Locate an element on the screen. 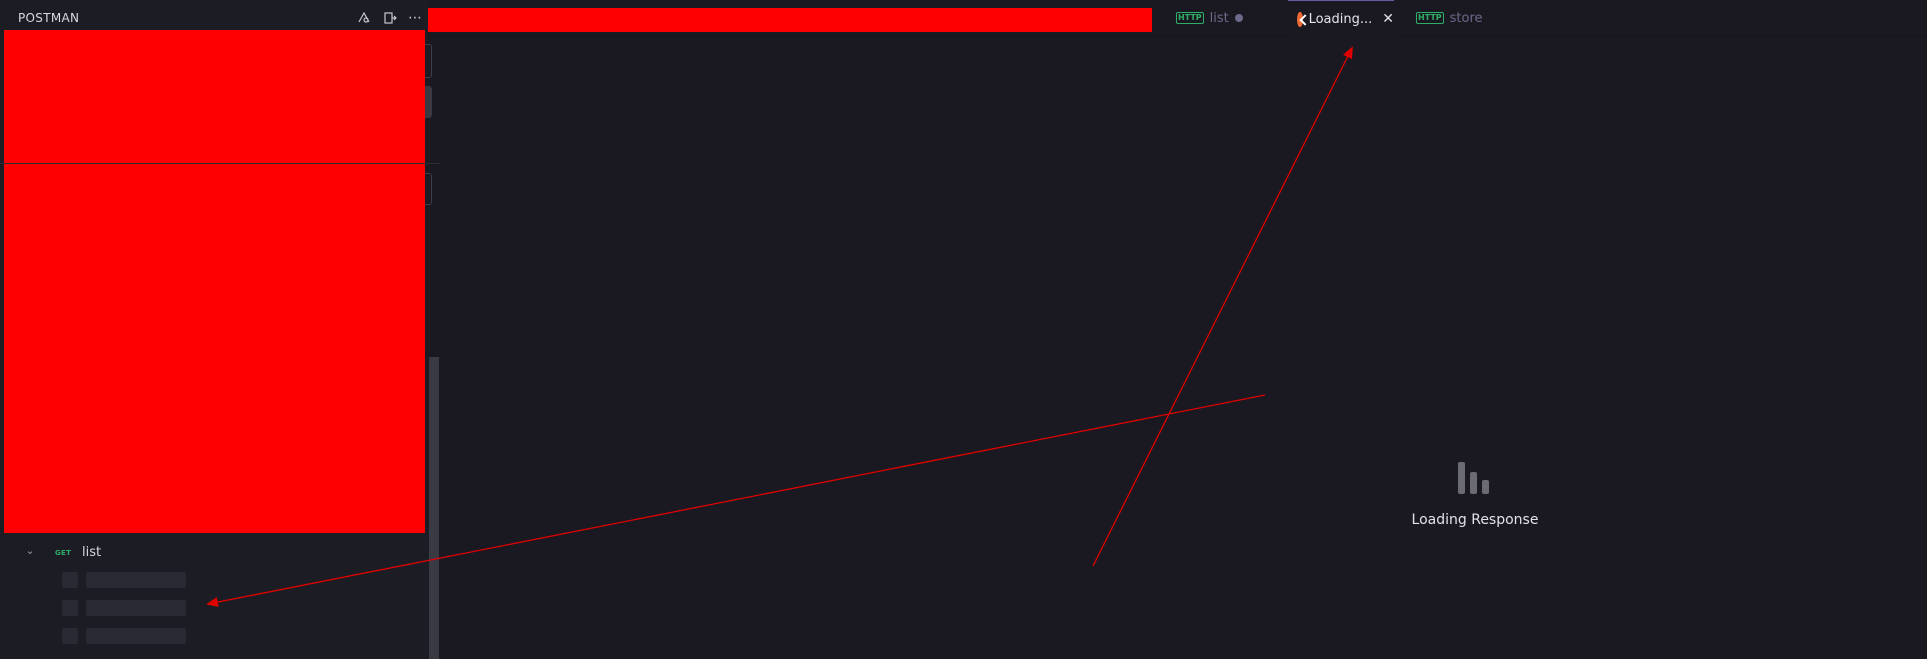 Image resolution: width=1927 pixels, height=659 pixels. import-icon-svg is located at coordinates (390, 18).